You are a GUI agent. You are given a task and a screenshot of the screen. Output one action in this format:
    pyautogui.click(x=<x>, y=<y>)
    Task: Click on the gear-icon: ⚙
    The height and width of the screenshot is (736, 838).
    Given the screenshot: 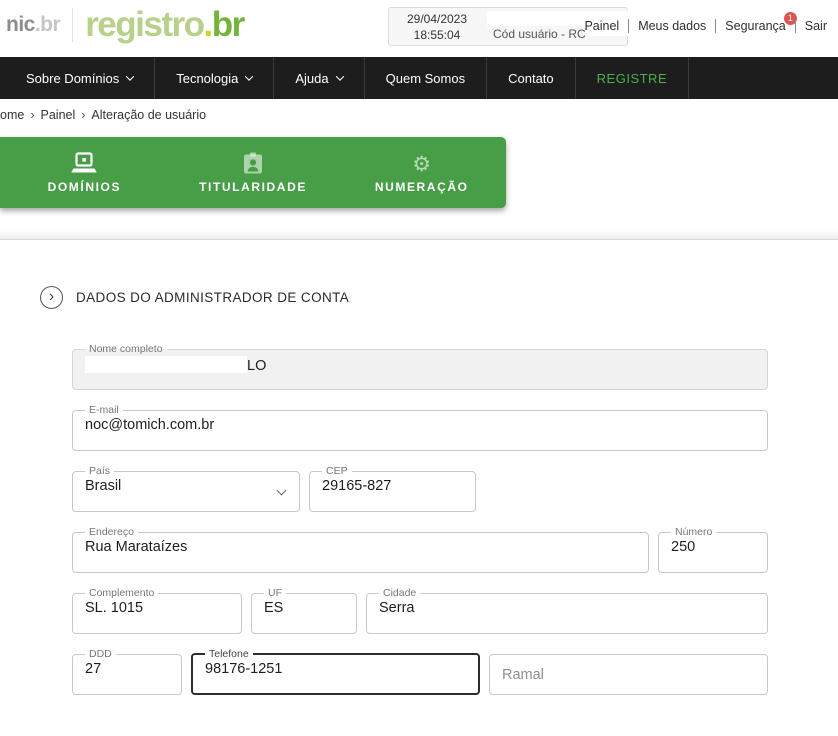 What is the action you would take?
    pyautogui.click(x=422, y=164)
    